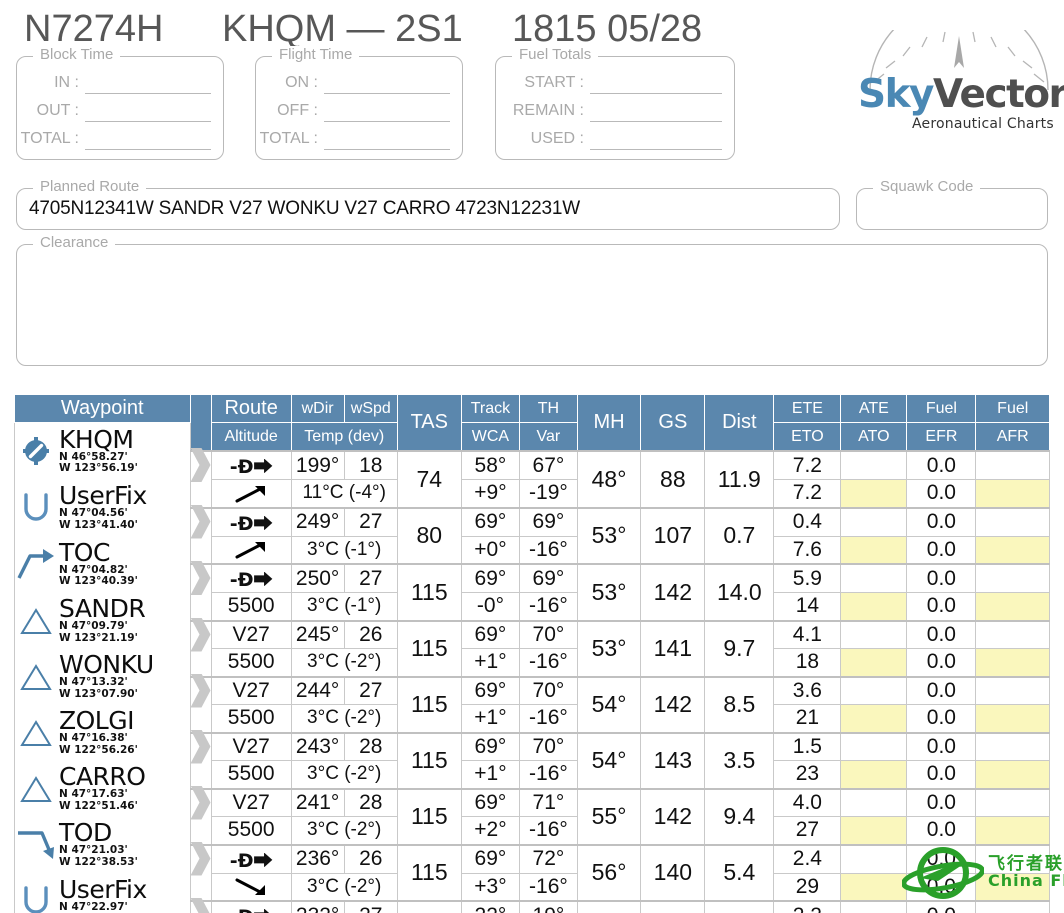  Describe the element at coordinates (148, 84) in the screenshot. I see `block-time-in-input` at that location.